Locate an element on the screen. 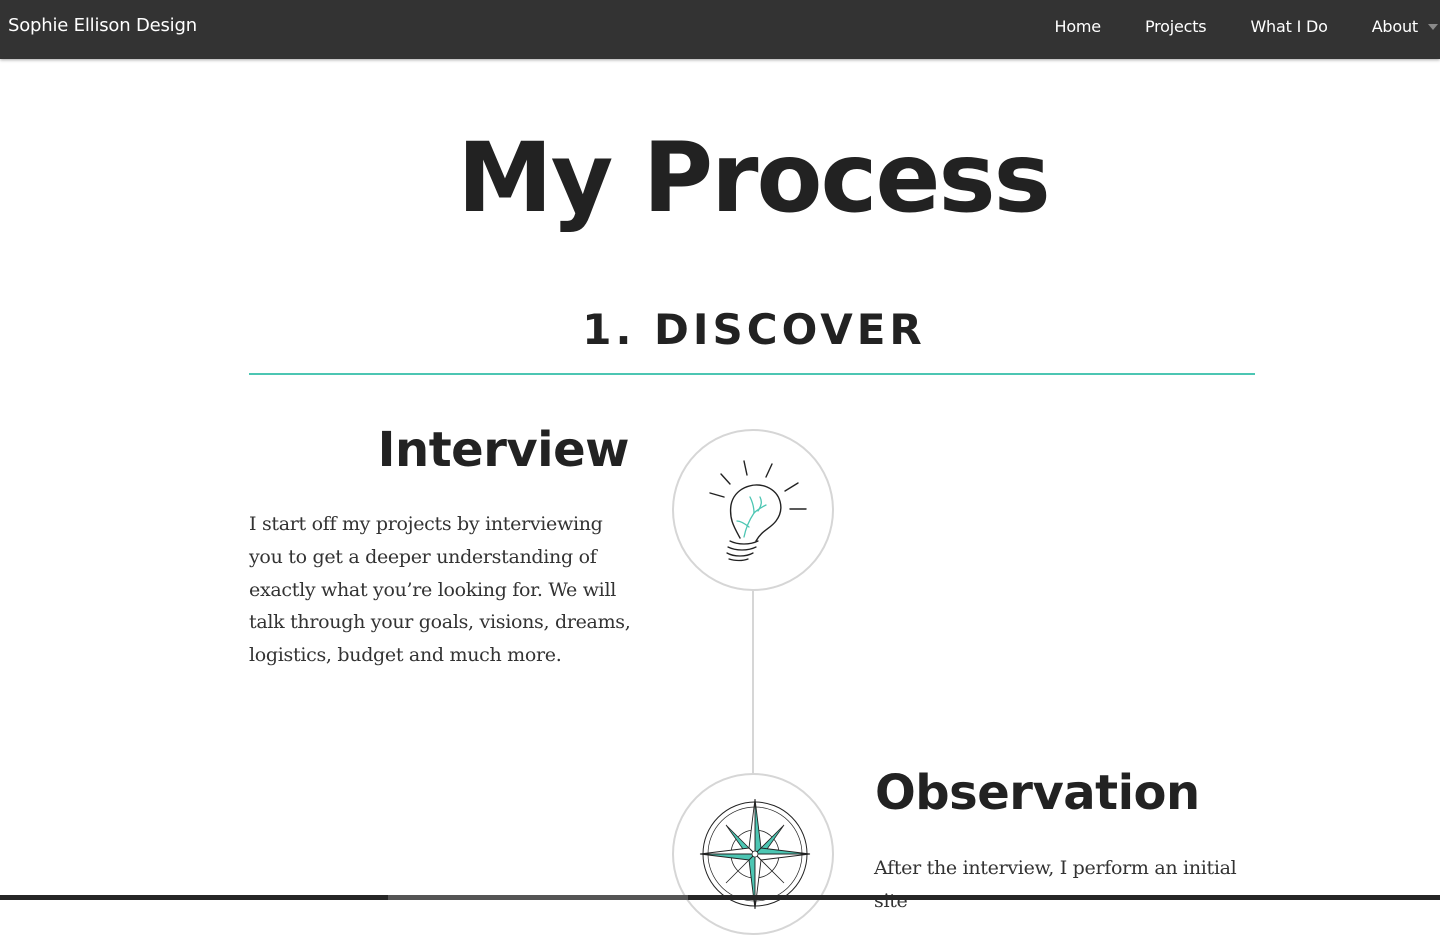  nav-home-link: Home is located at coordinates (1078, 26).